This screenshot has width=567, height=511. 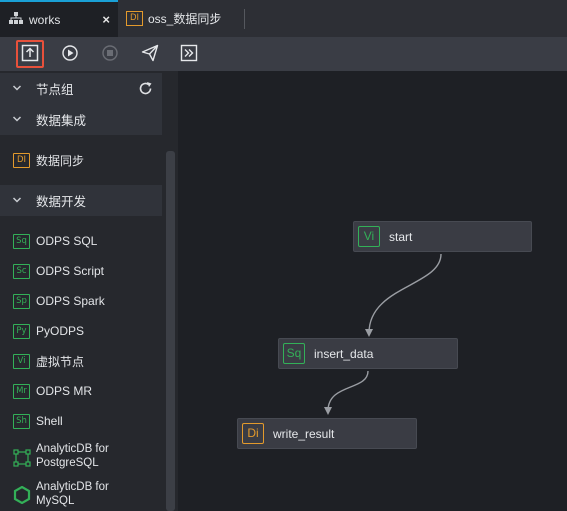 I want to click on submit-button, so click(x=30, y=54).